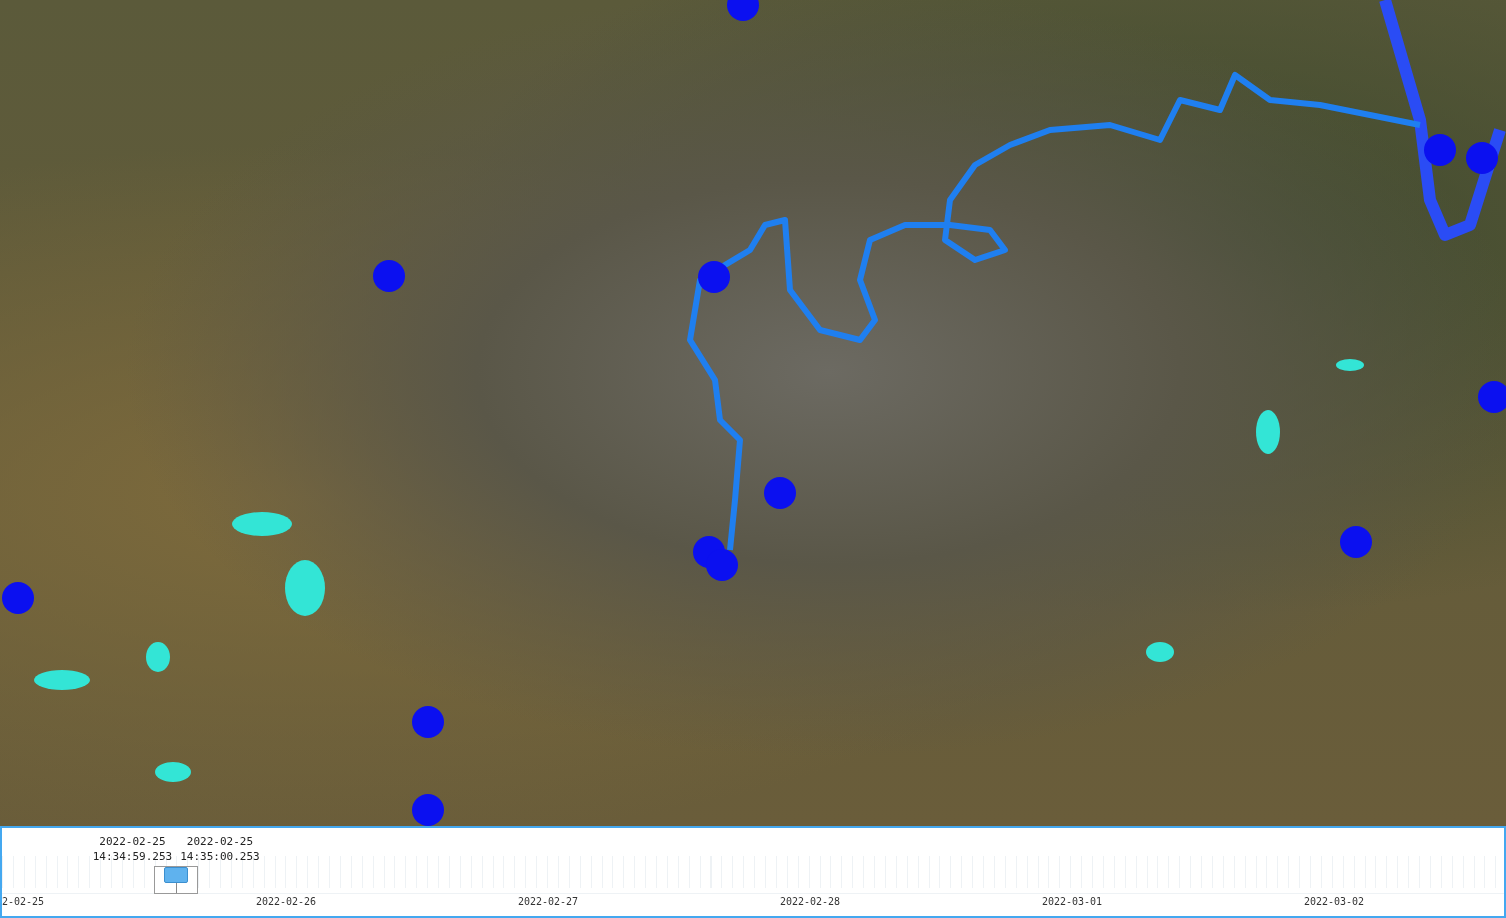 This screenshot has height=918, width=1506. What do you see at coordinates (286, 901) in the screenshot?
I see `timeline-date-label: 2022-02-26` at bounding box center [286, 901].